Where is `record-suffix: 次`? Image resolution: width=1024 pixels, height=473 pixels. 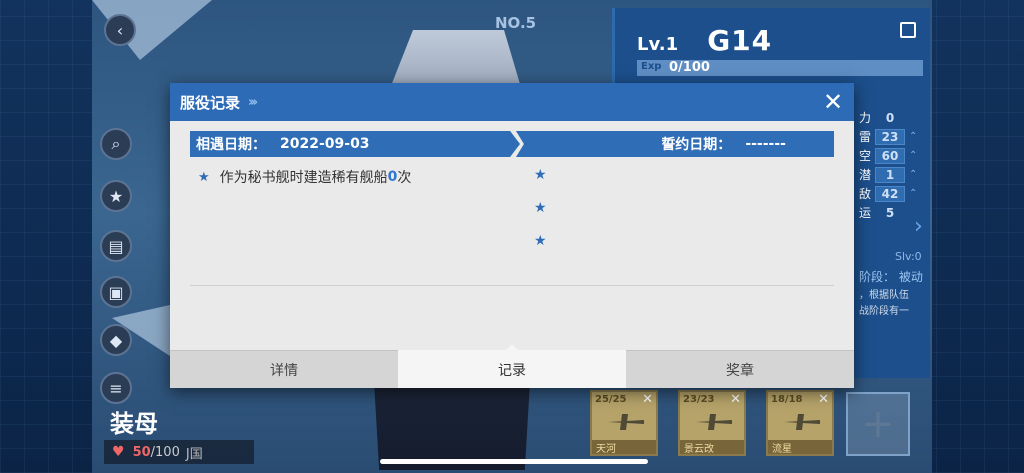
record-suffix: 次 is located at coordinates (404, 178).